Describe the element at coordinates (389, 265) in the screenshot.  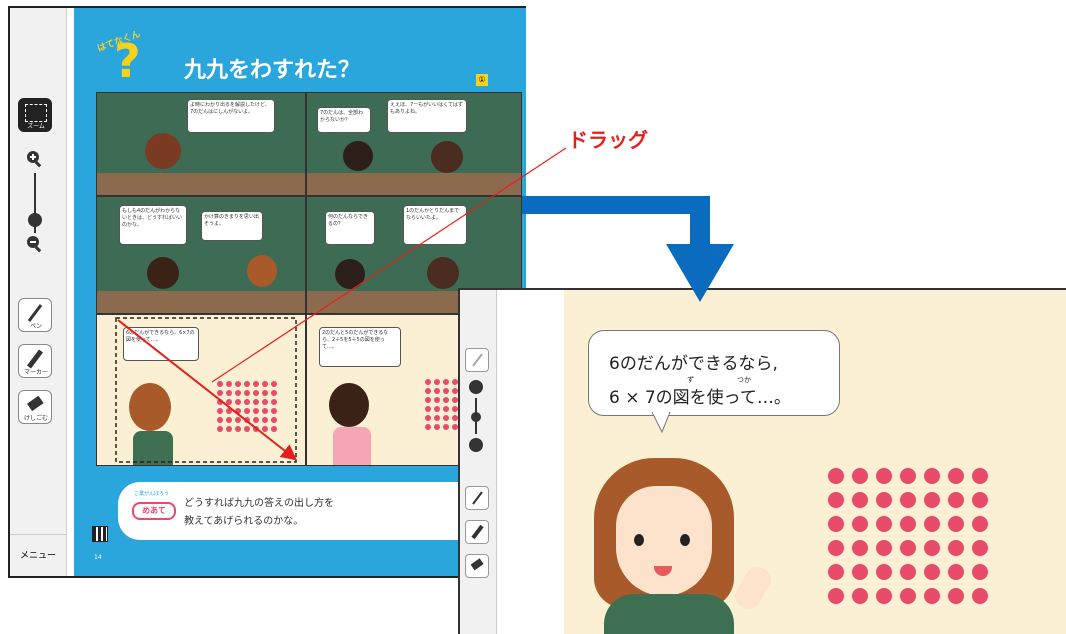
I see `drag-callout-line` at that location.